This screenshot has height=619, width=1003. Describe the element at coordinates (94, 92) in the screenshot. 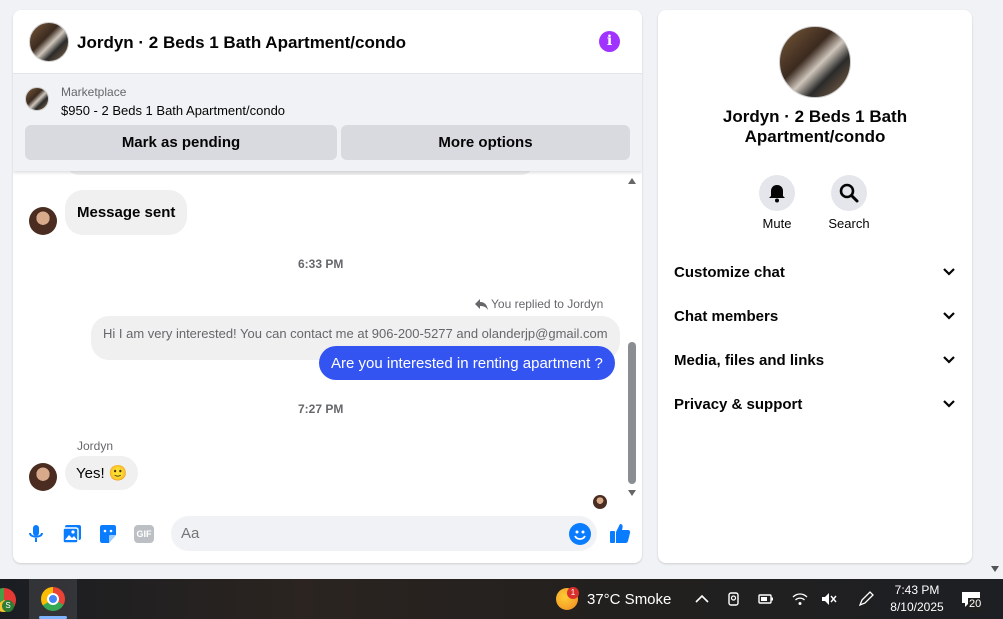

I see `marketplace-label: Marketplace` at that location.